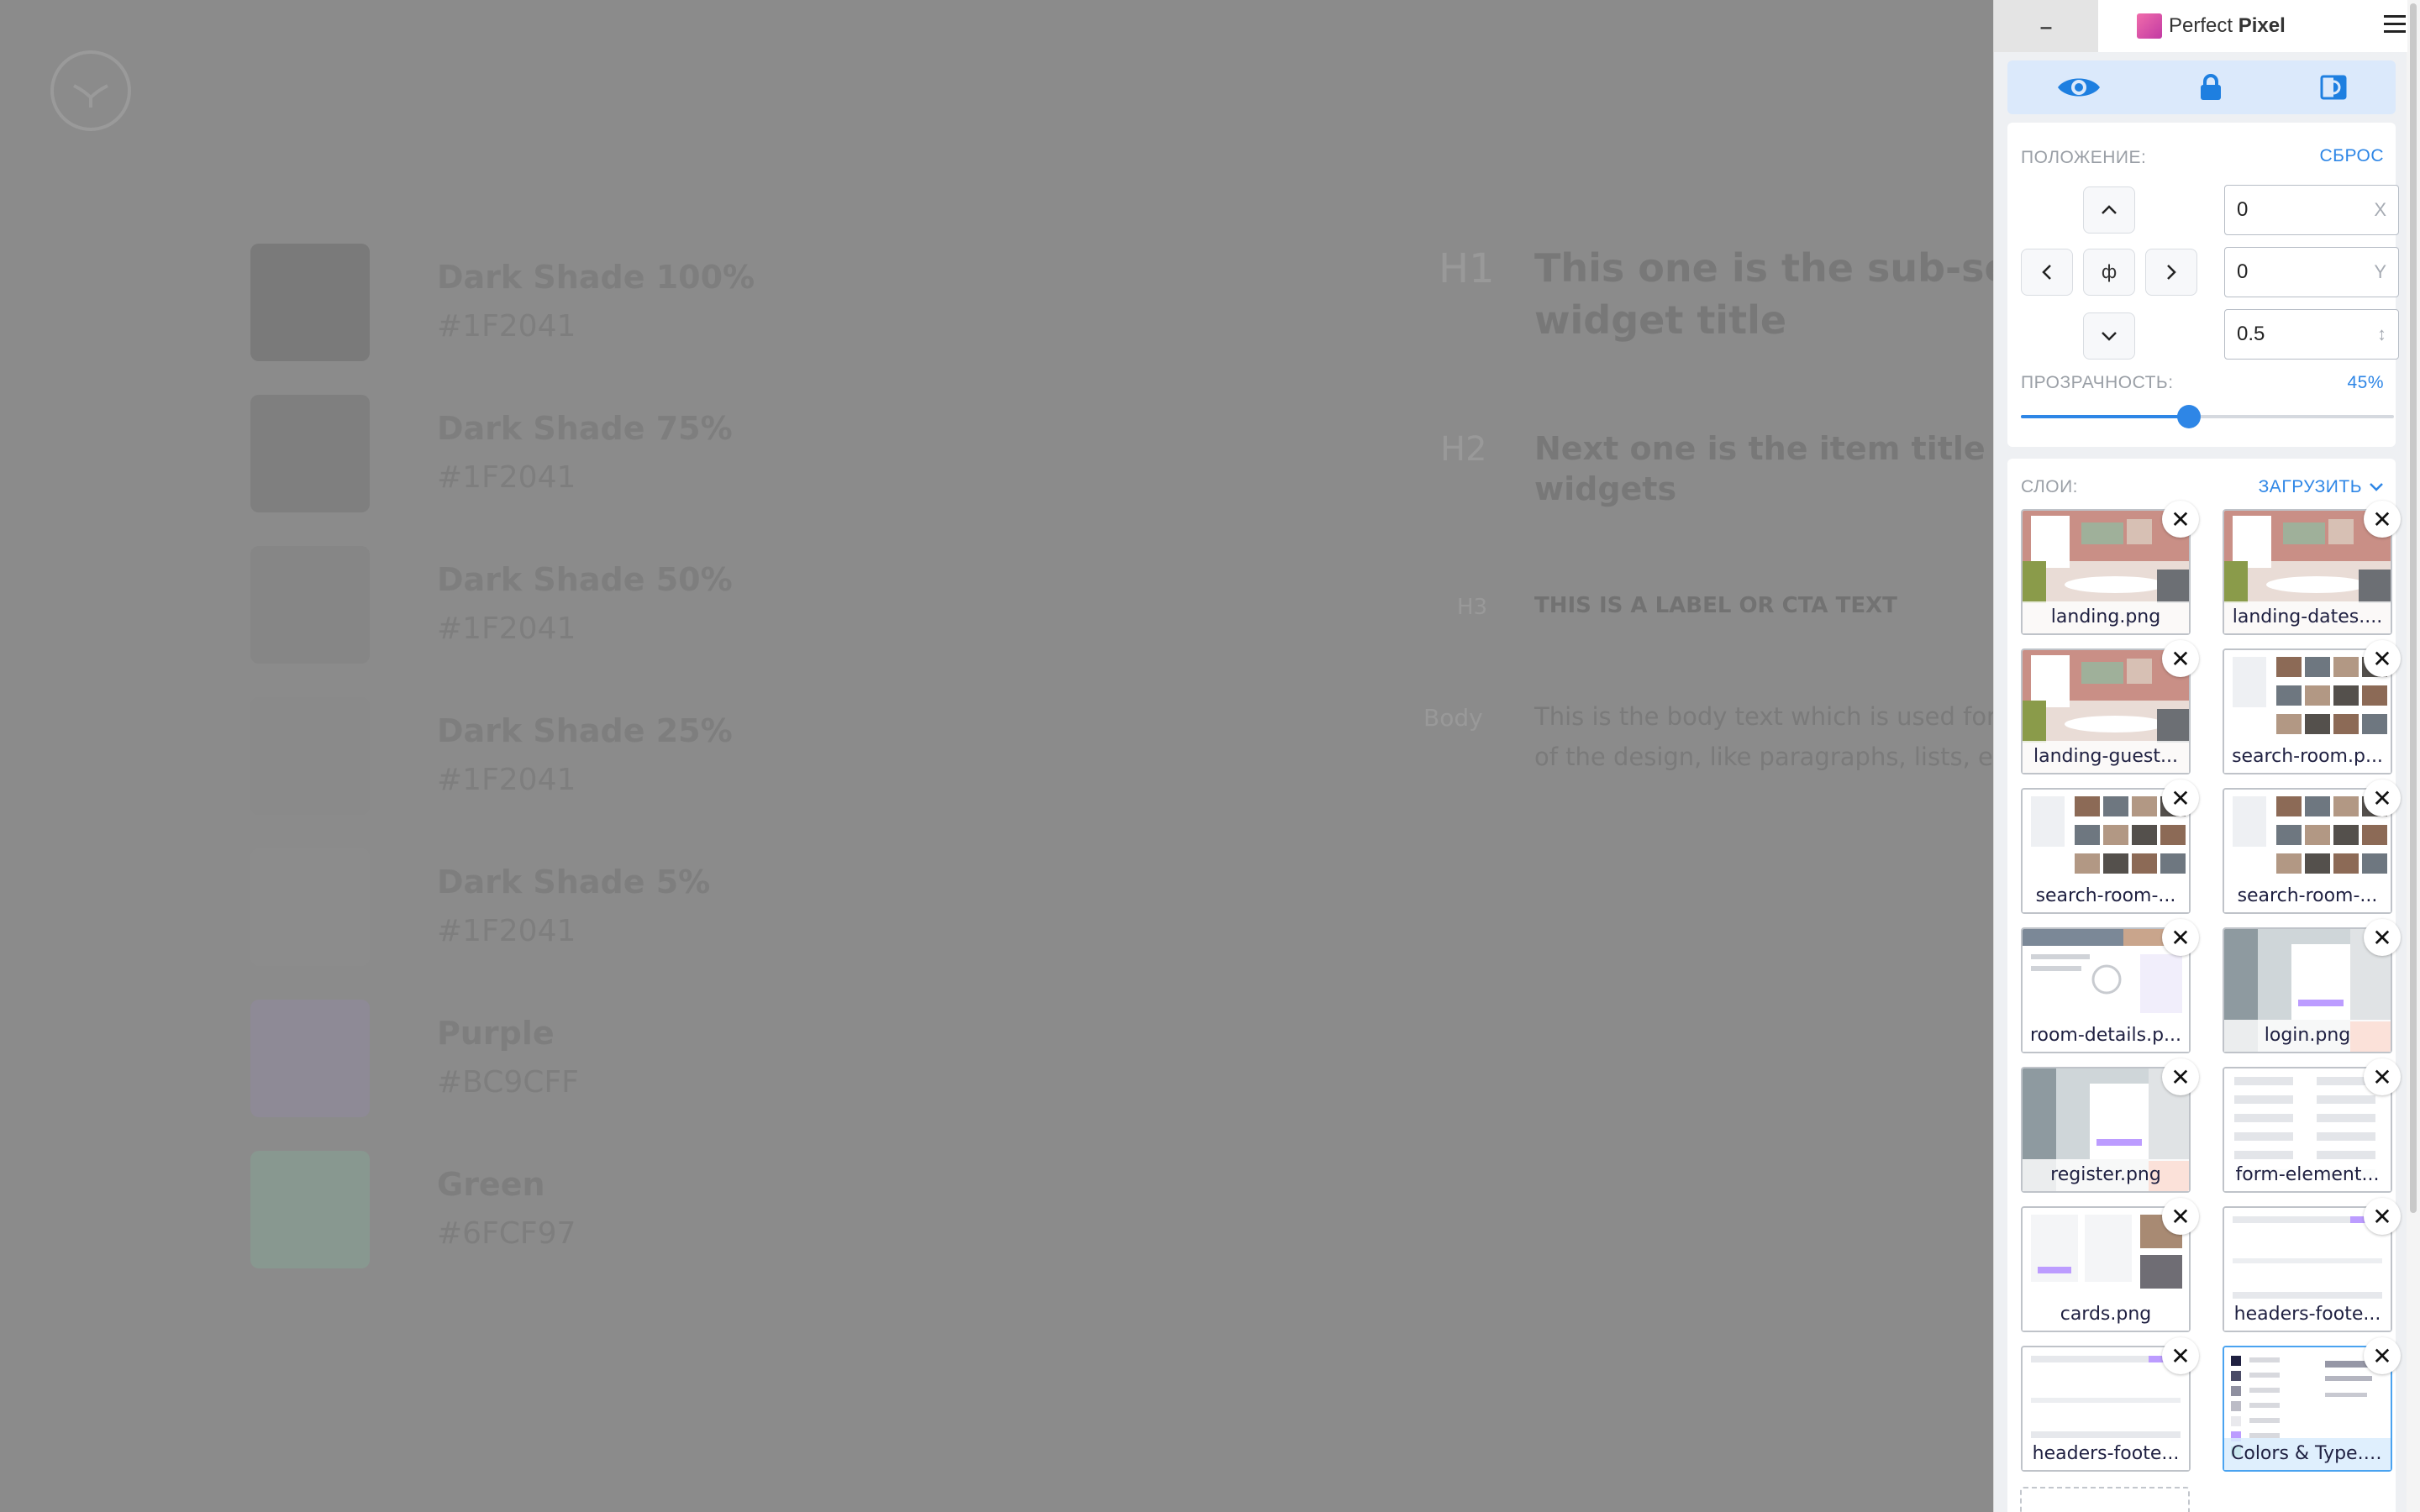  I want to click on opacity-value: 45%, so click(2365, 382).